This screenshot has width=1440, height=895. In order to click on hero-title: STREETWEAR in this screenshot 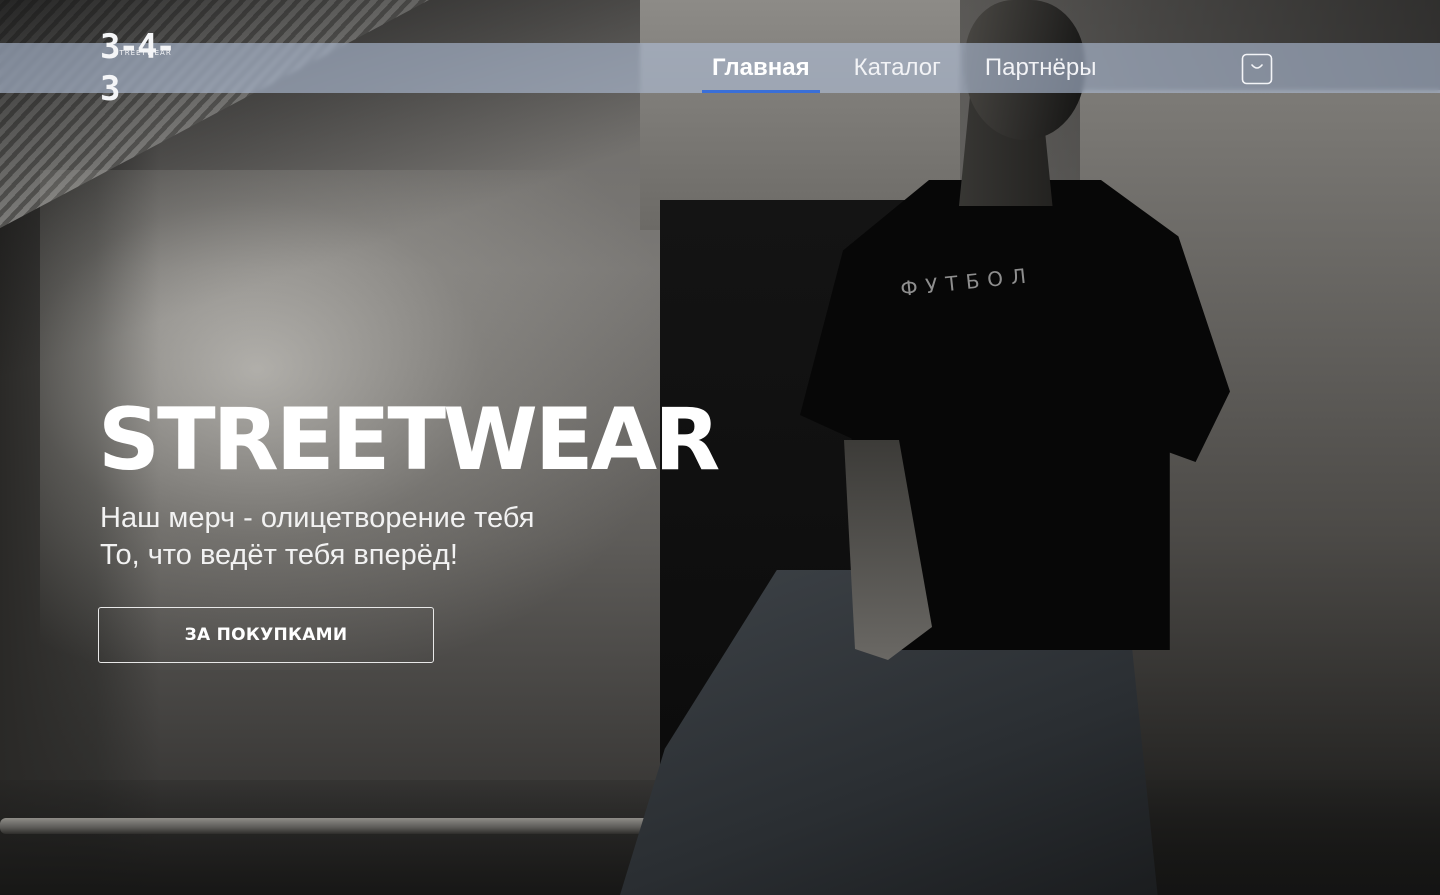, I will do `click(409, 440)`.